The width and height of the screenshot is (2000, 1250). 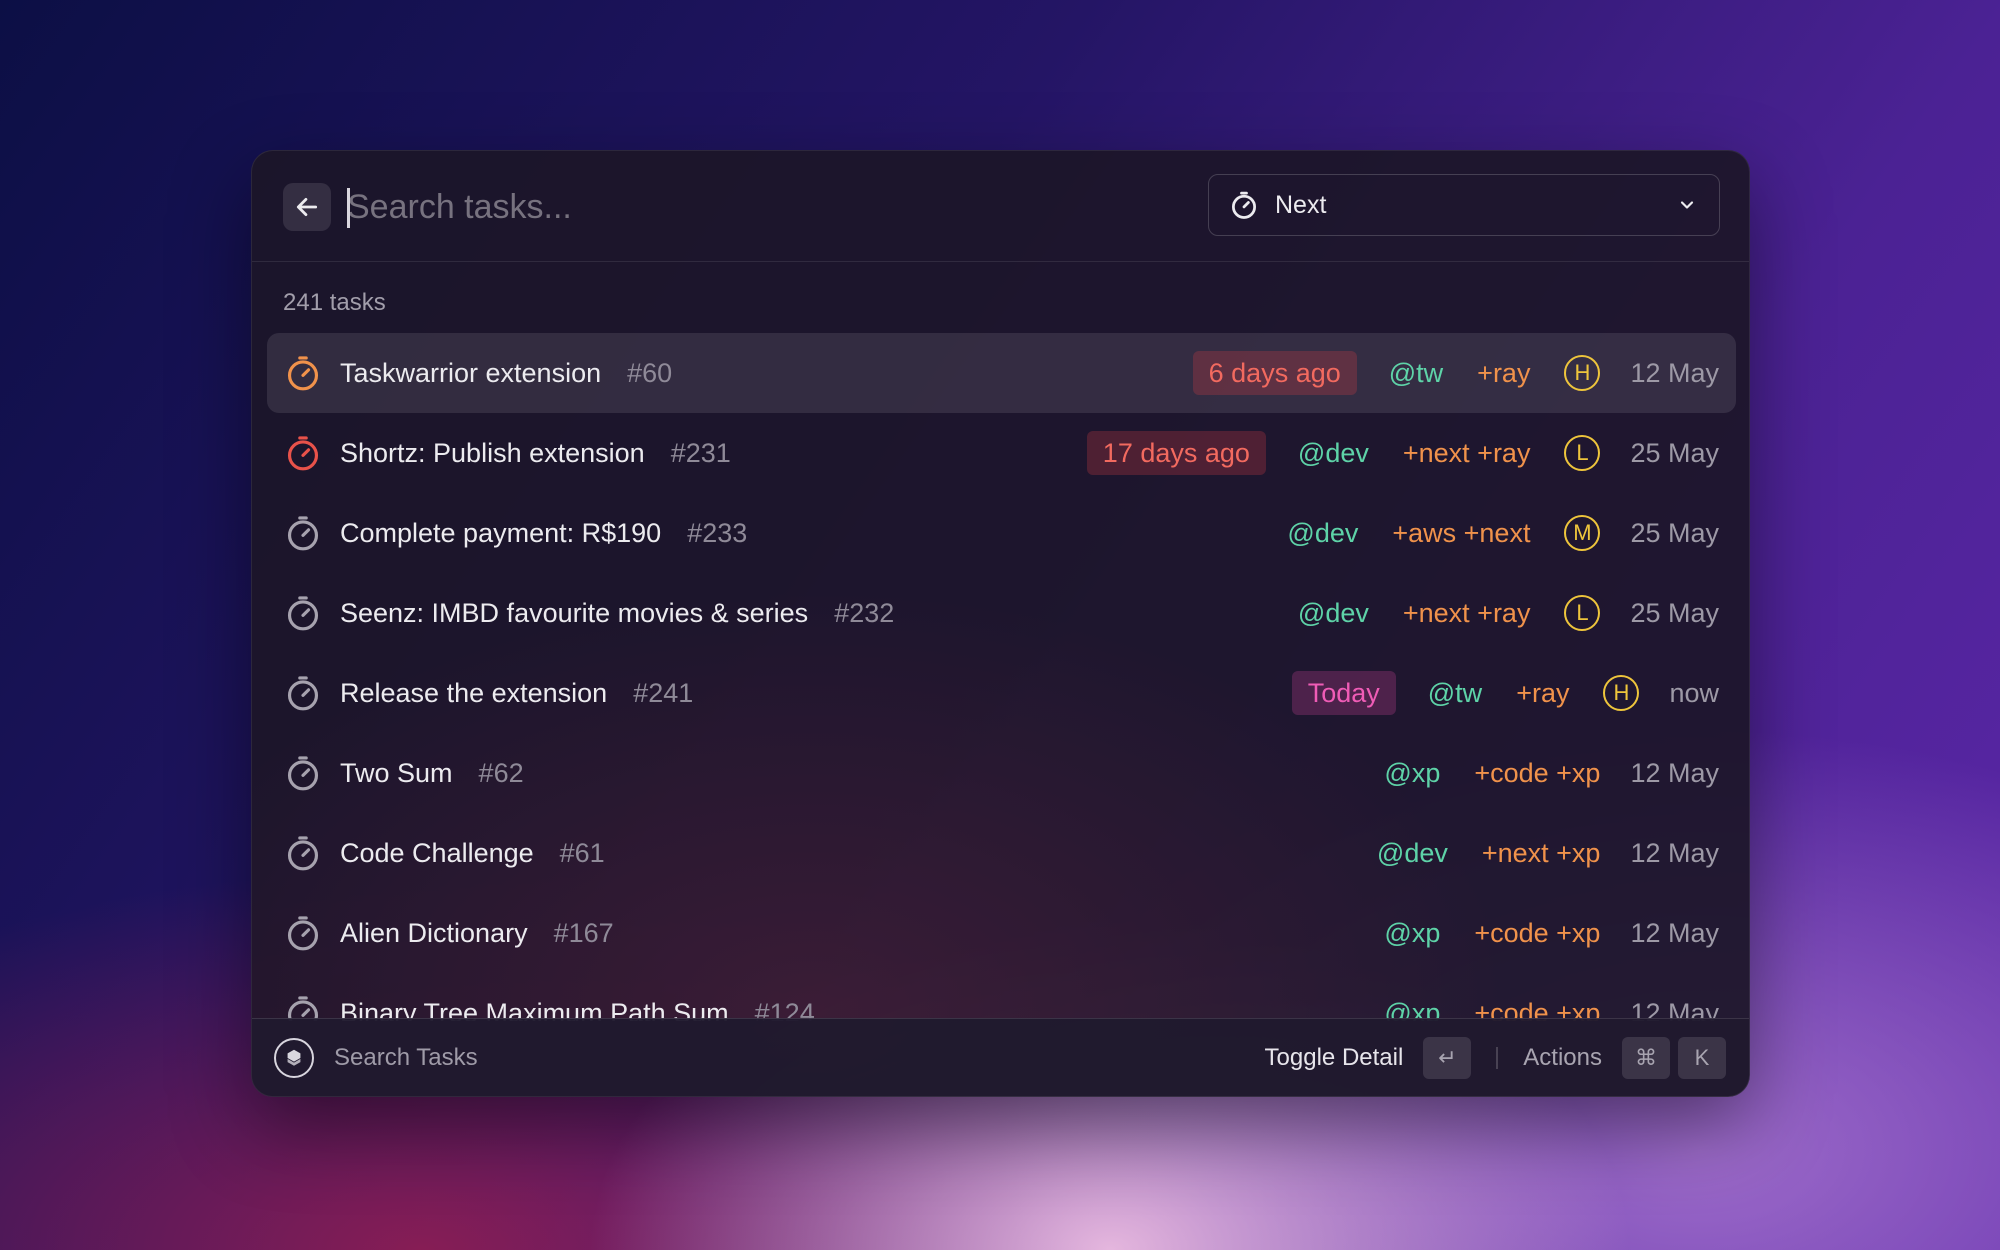 I want to click on filter-selected-label: Next, so click(x=1301, y=204).